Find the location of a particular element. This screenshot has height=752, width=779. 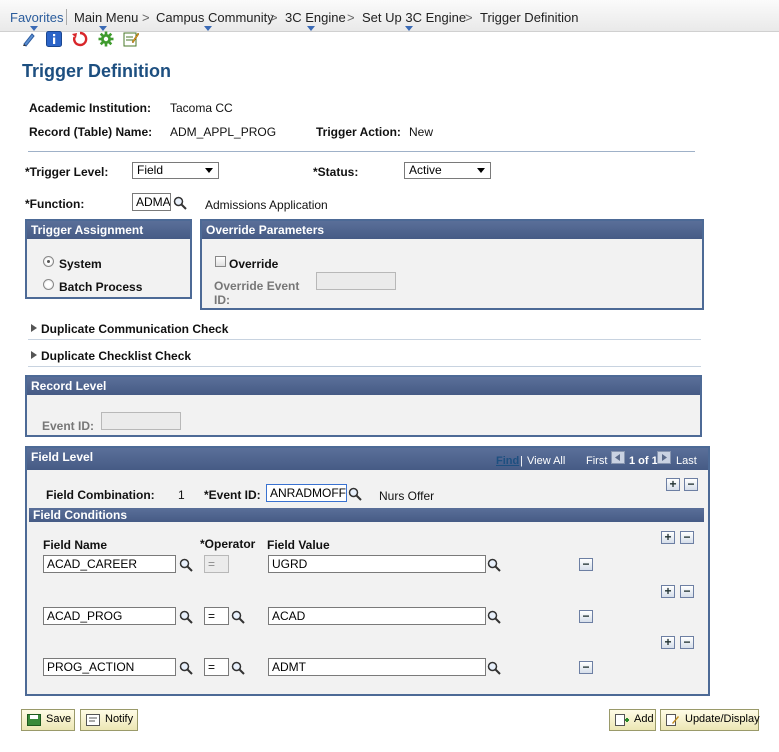

save-button: Save is located at coordinates (48, 720).